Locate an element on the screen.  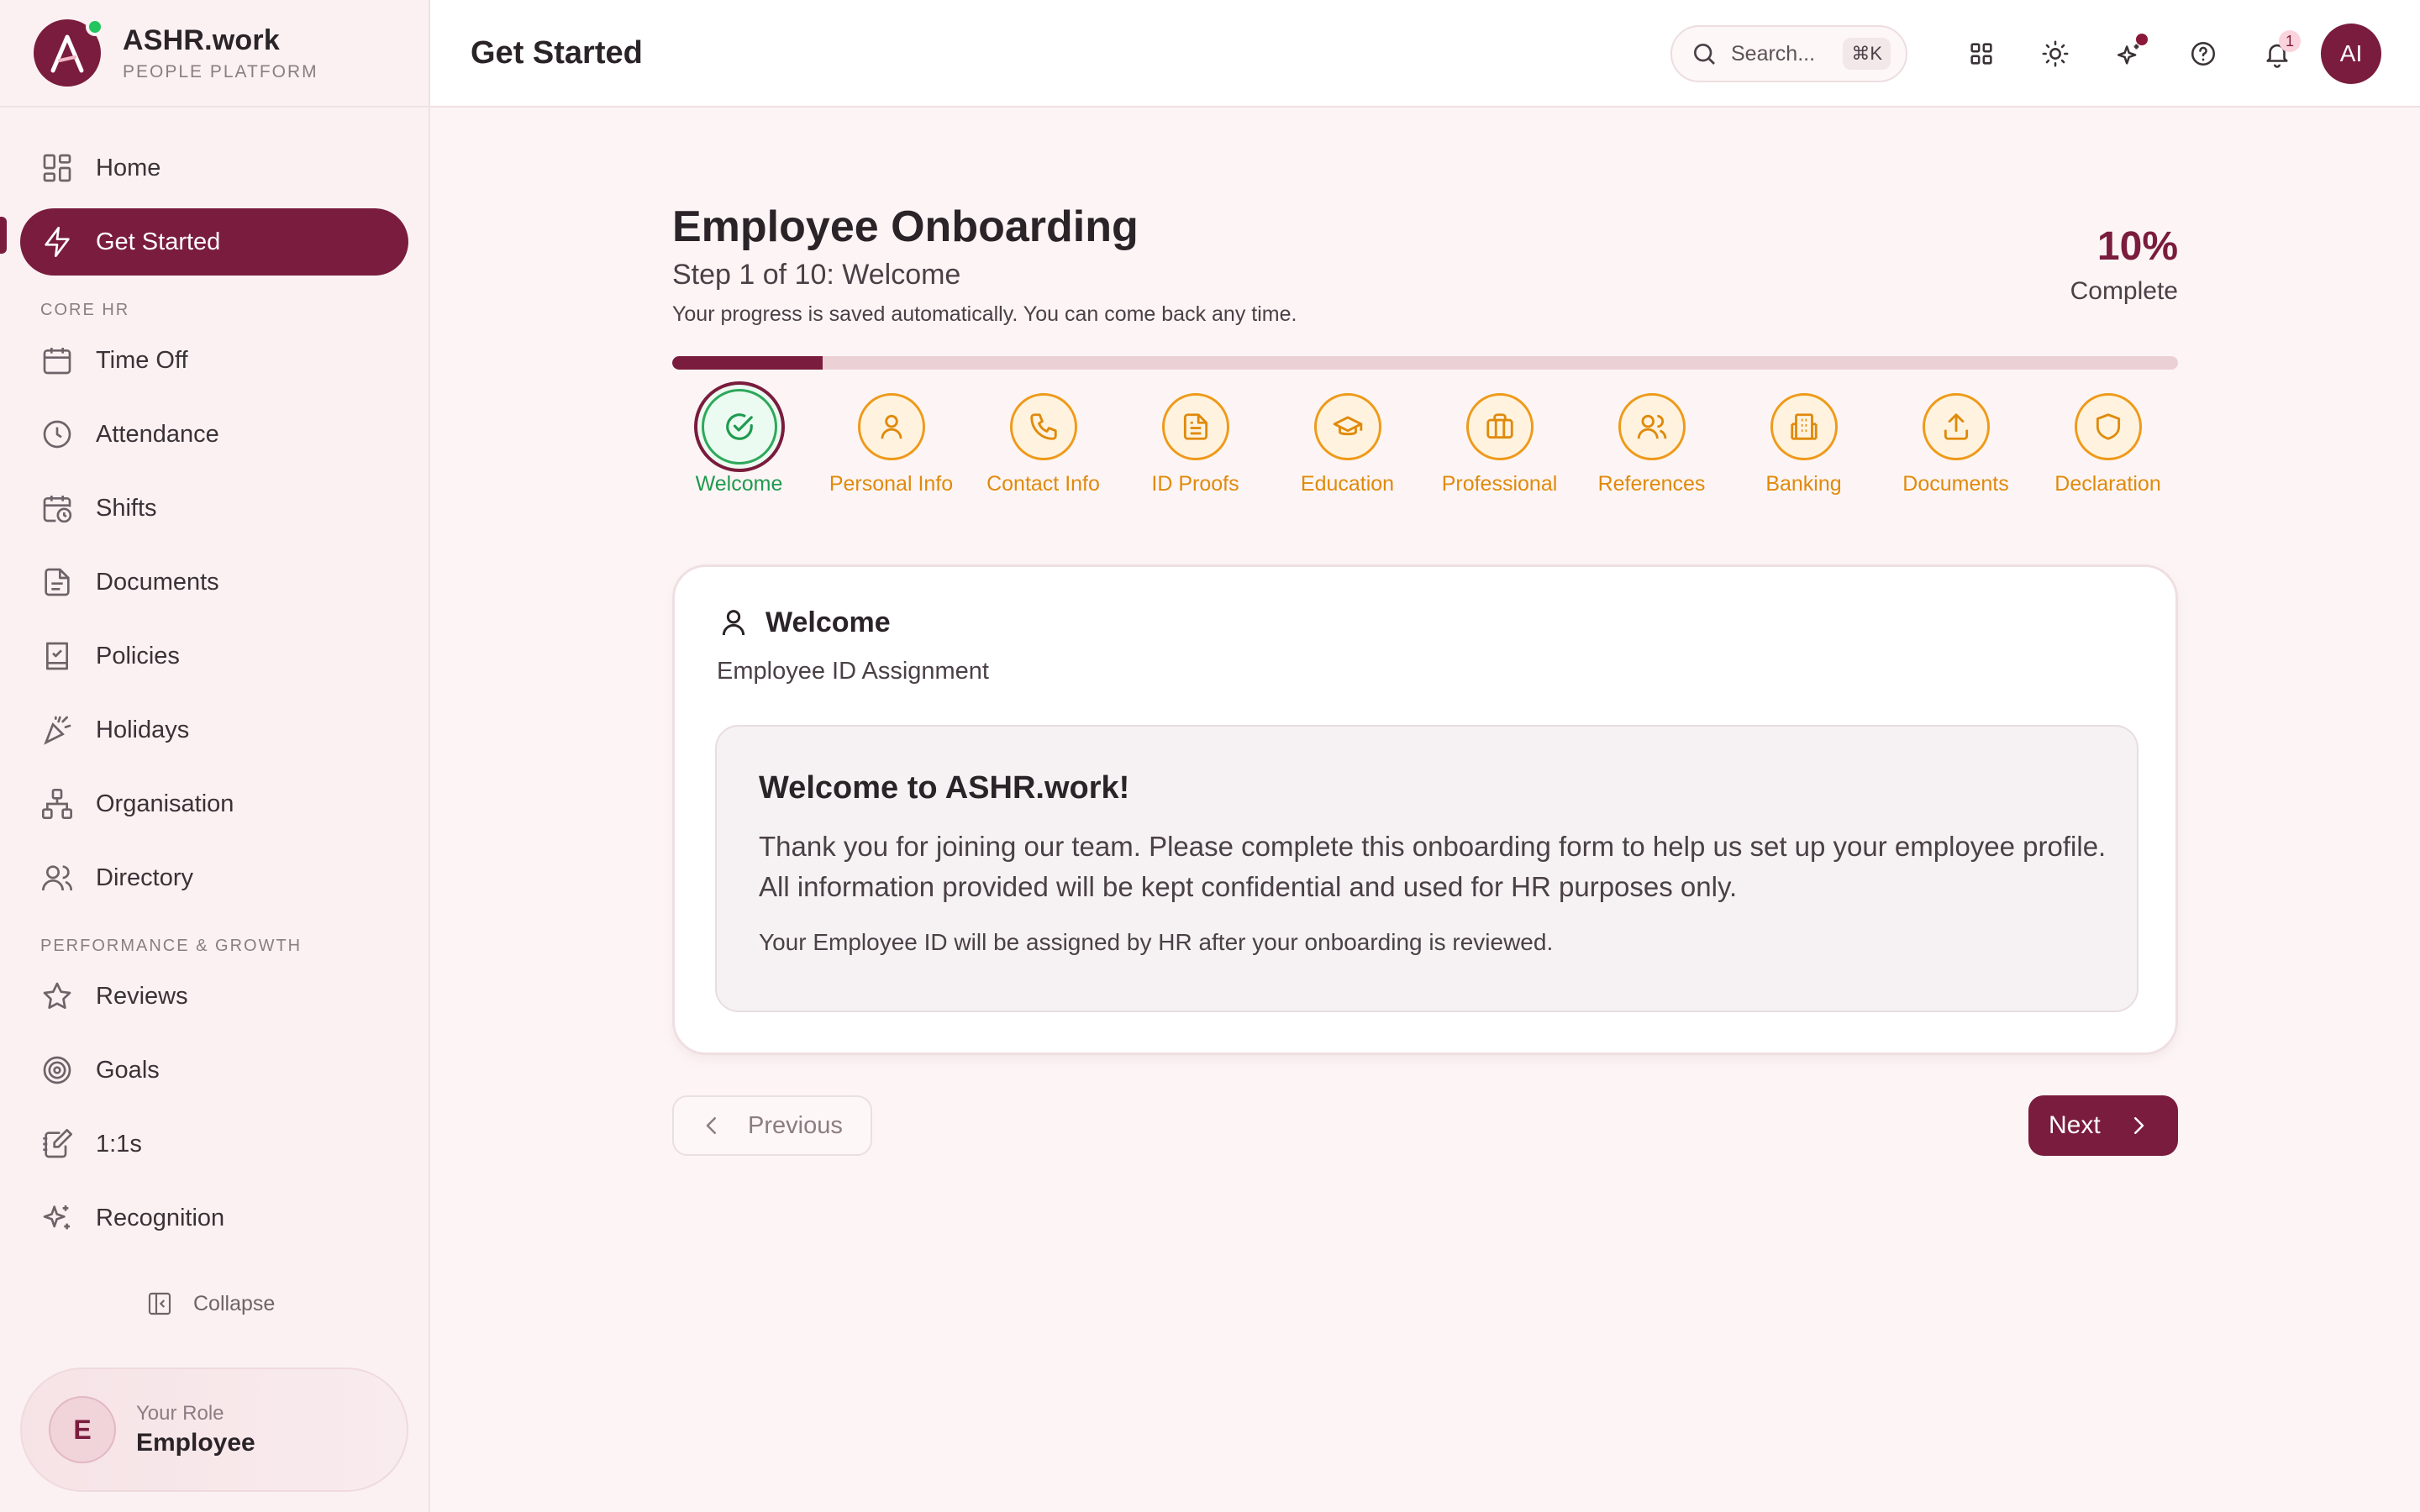
sidebar-item-recognition: Recognition is located at coordinates (214, 1218).